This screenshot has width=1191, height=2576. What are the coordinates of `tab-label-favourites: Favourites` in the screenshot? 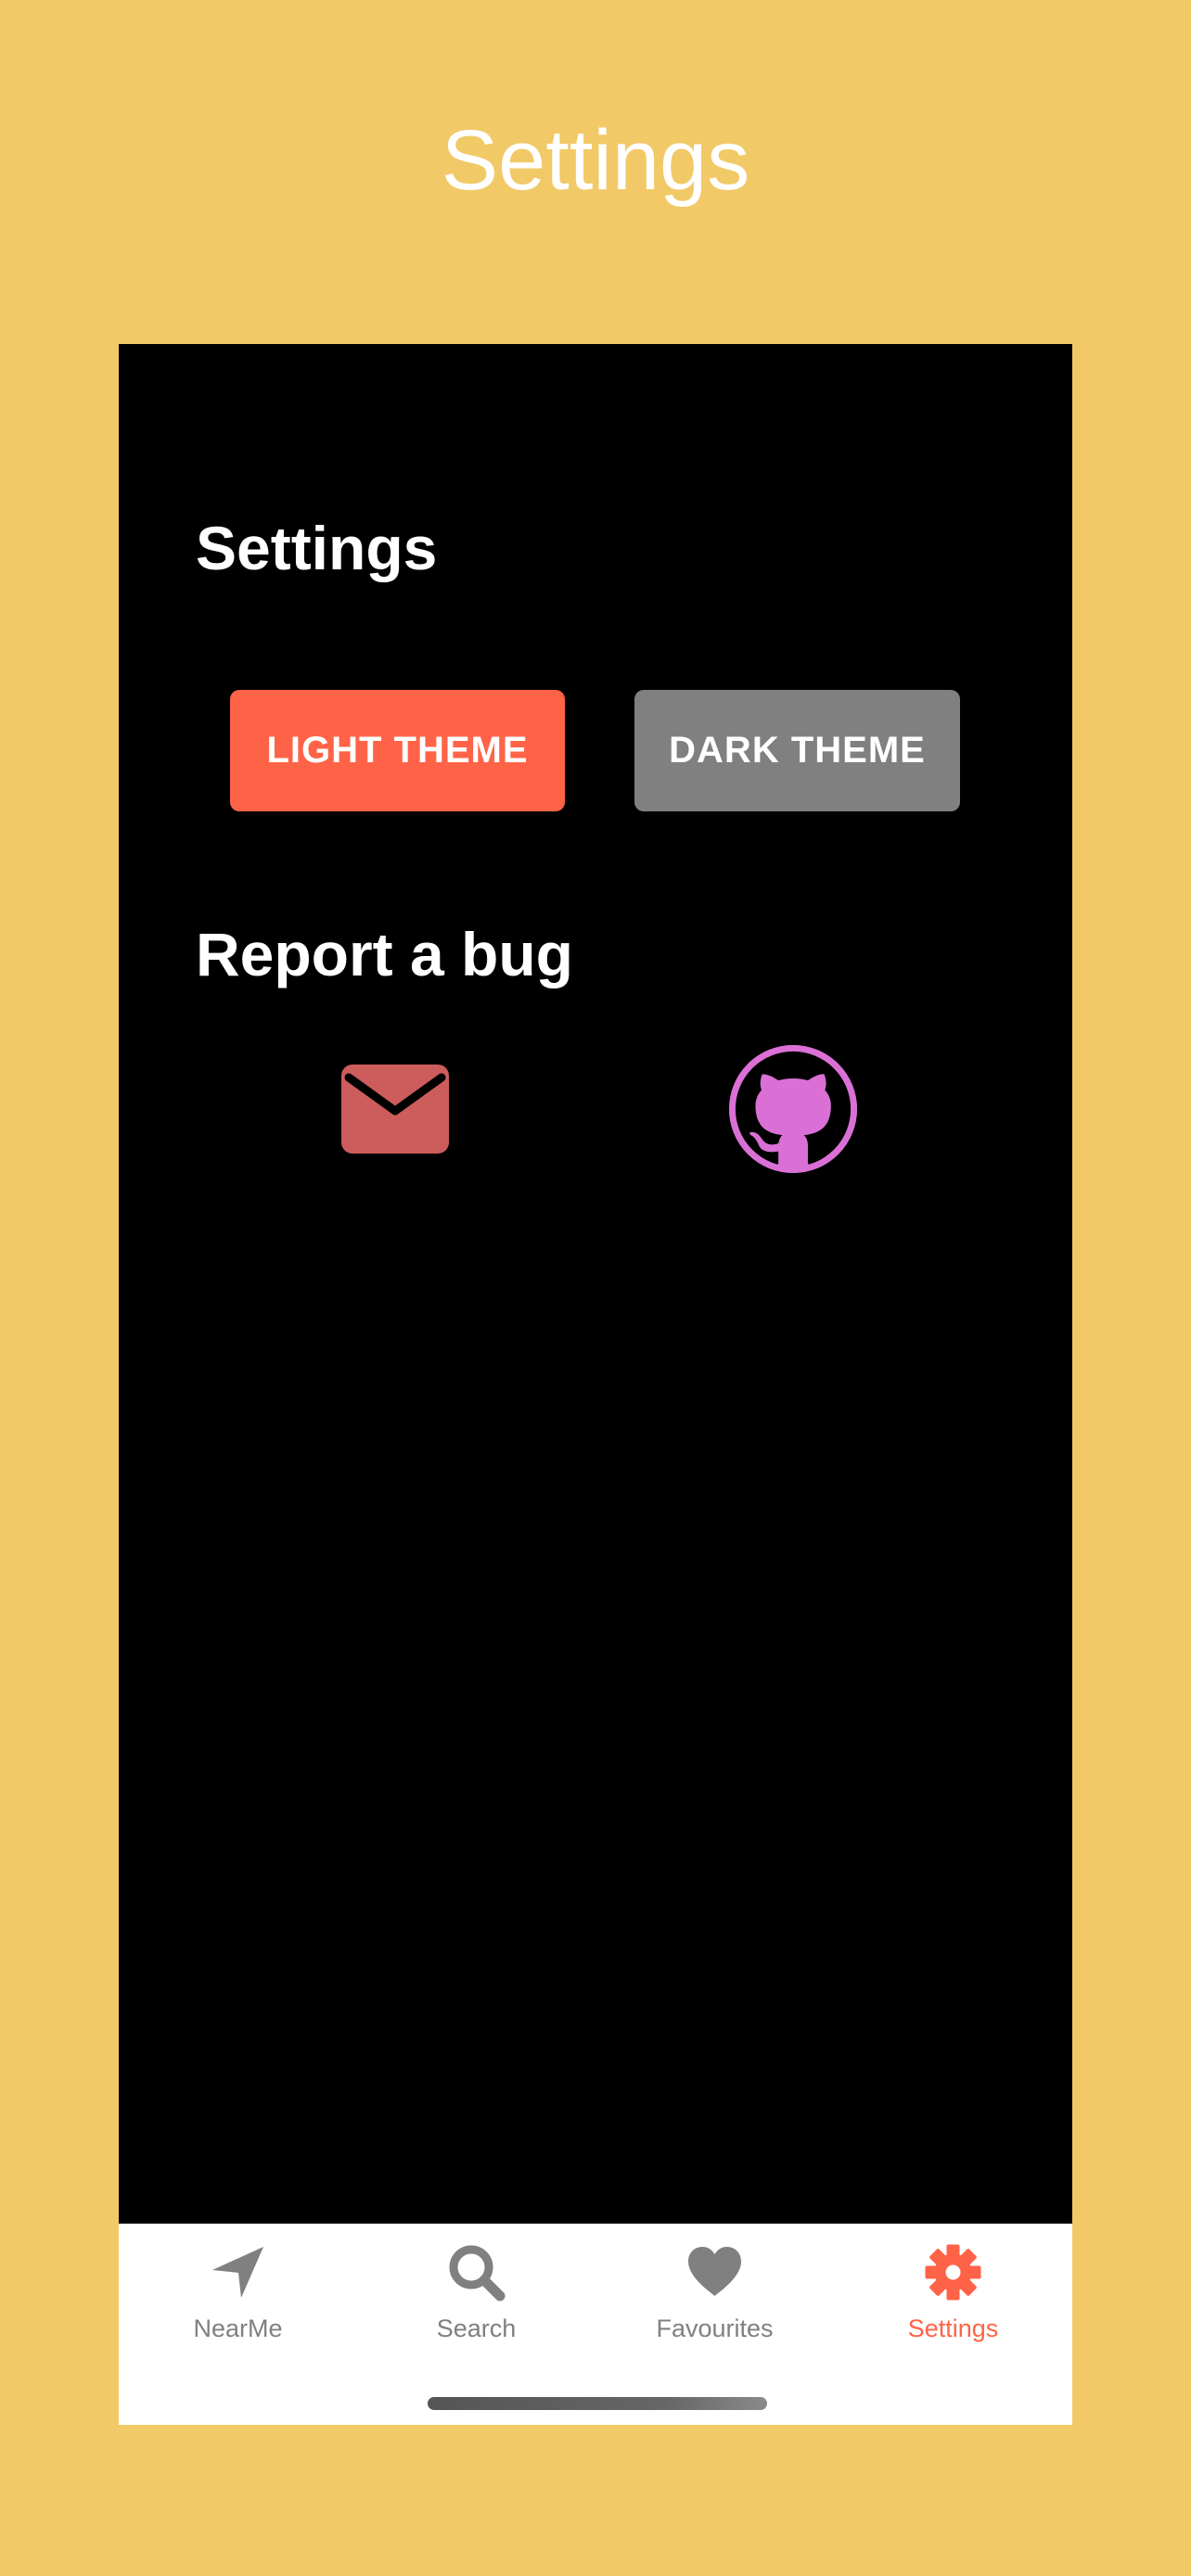 It's located at (715, 2328).